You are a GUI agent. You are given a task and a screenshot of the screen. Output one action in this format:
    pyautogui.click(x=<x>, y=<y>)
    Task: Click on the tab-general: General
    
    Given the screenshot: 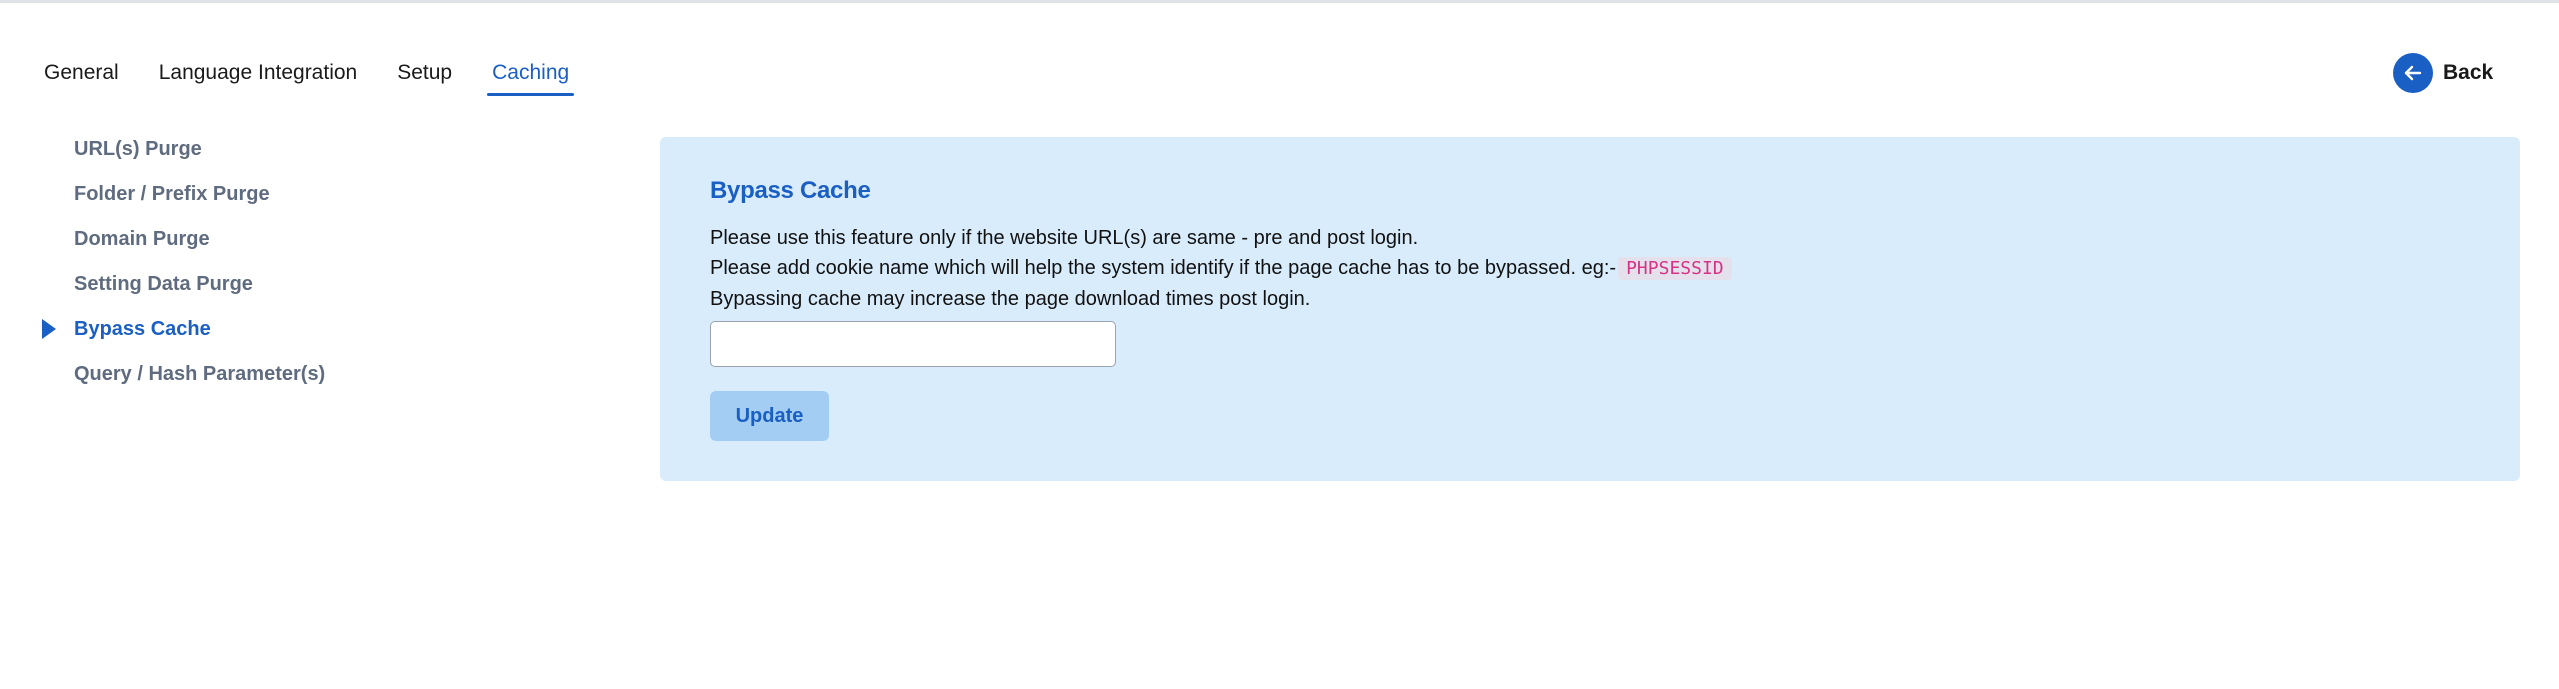 What is the action you would take?
    pyautogui.click(x=81, y=76)
    